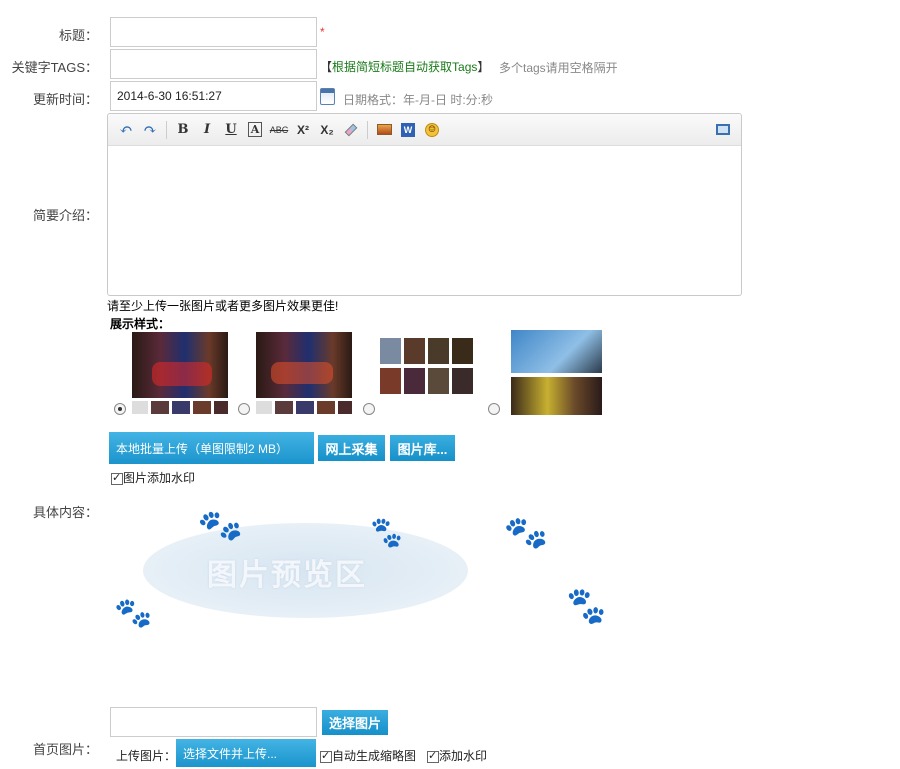 Image resolution: width=900 pixels, height=769 pixels. What do you see at coordinates (432, 130) in the screenshot?
I see `emoticon-icon: ☺` at bounding box center [432, 130].